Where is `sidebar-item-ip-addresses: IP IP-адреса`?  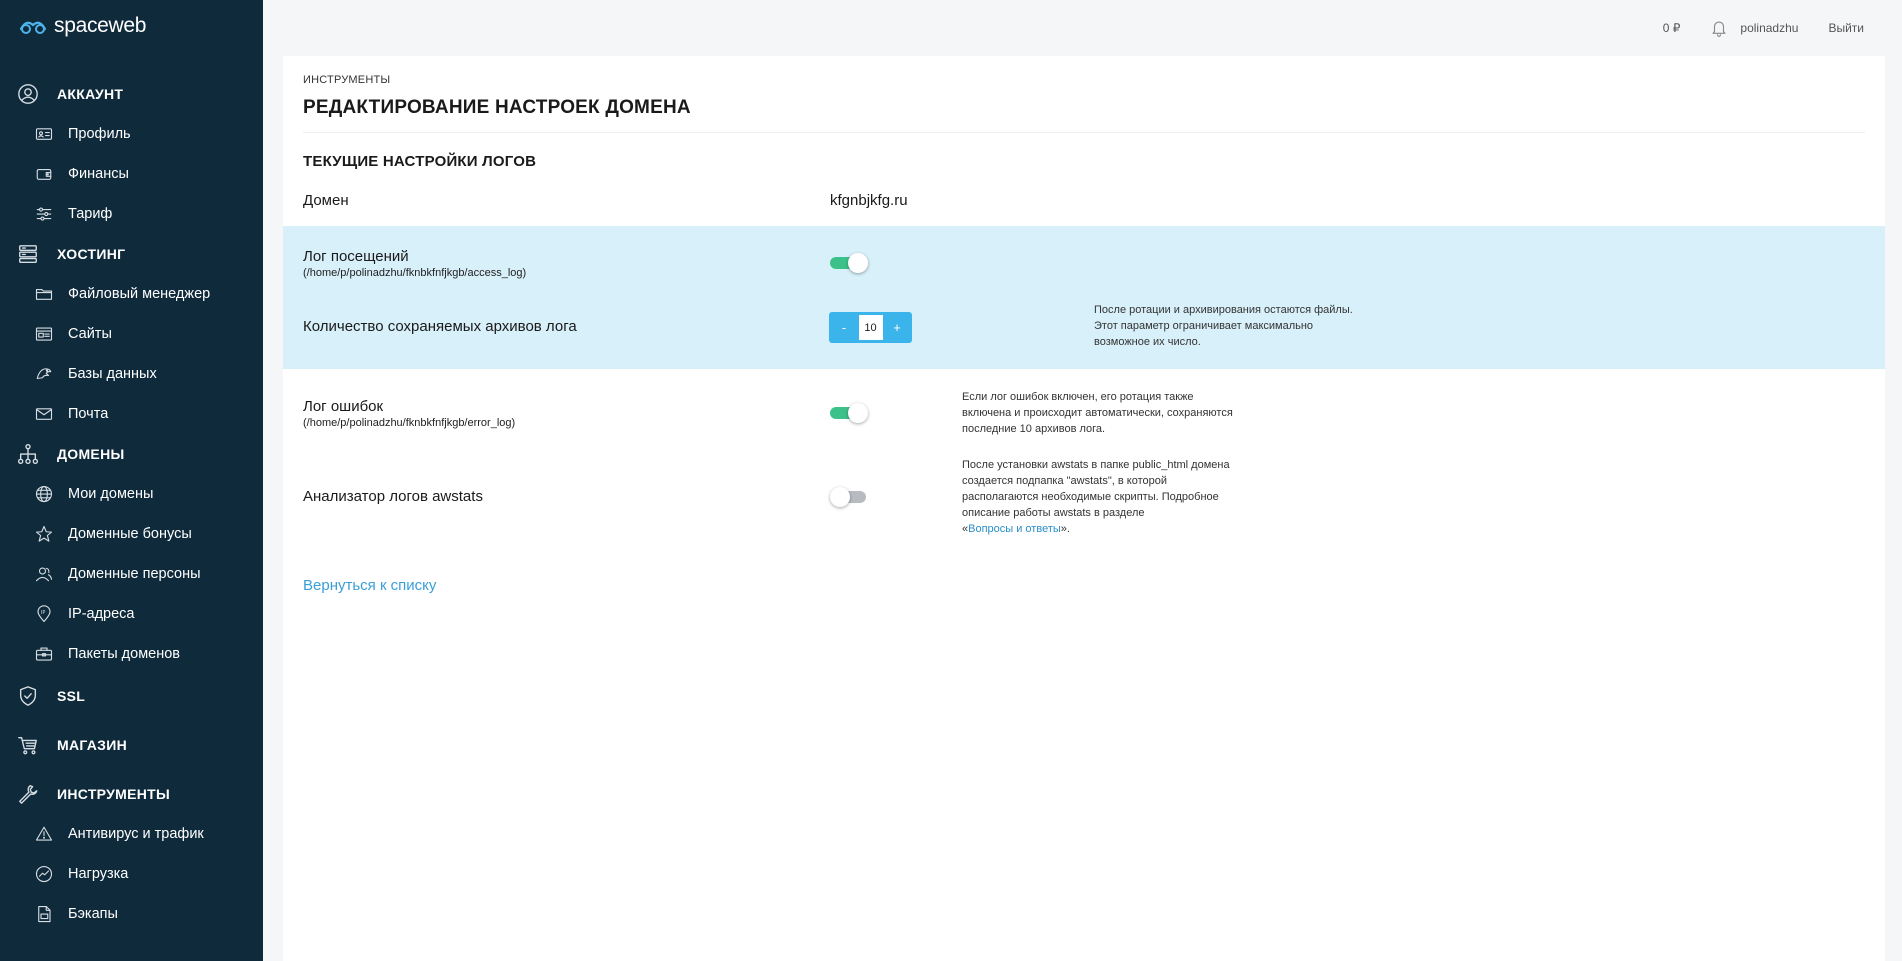
sidebar-item-ip-addresses: IP IP-адреса is located at coordinates (131, 614).